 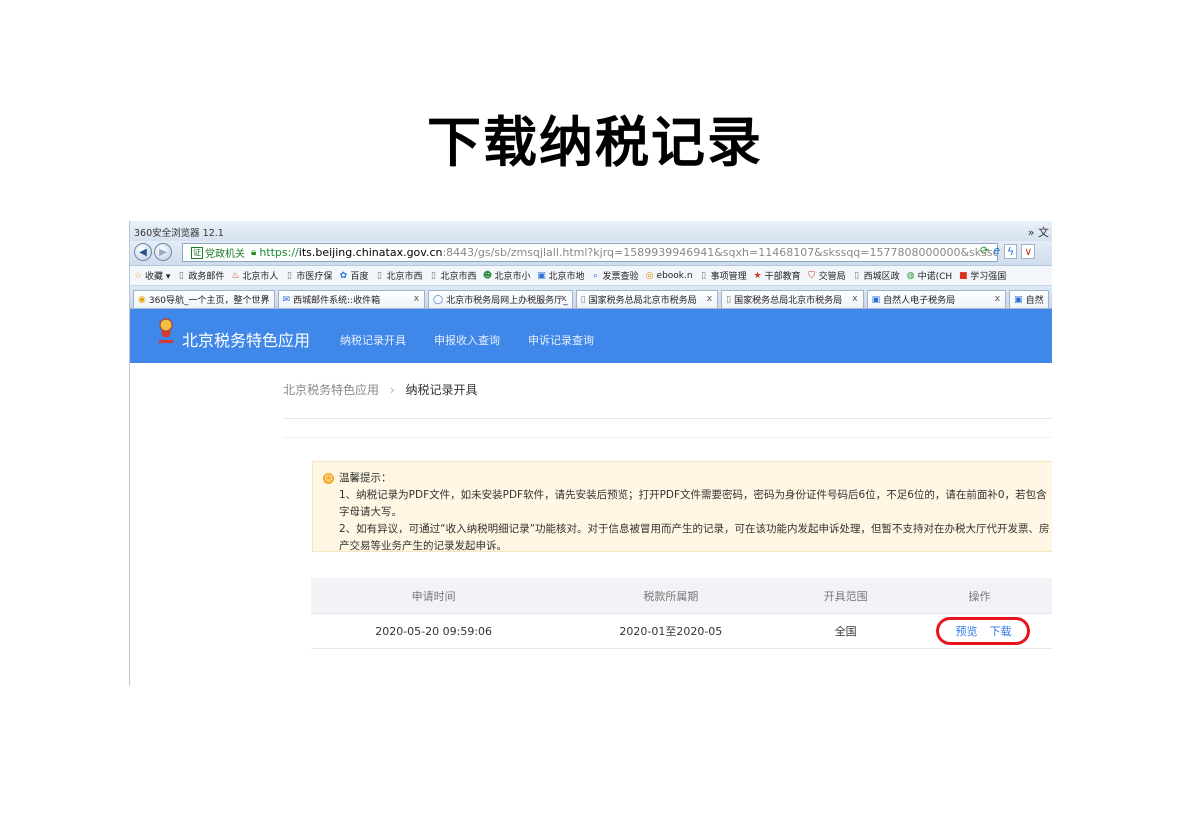 What do you see at coordinates (674, 275) in the screenshot?
I see `bookmark-label: ebook.n` at bounding box center [674, 275].